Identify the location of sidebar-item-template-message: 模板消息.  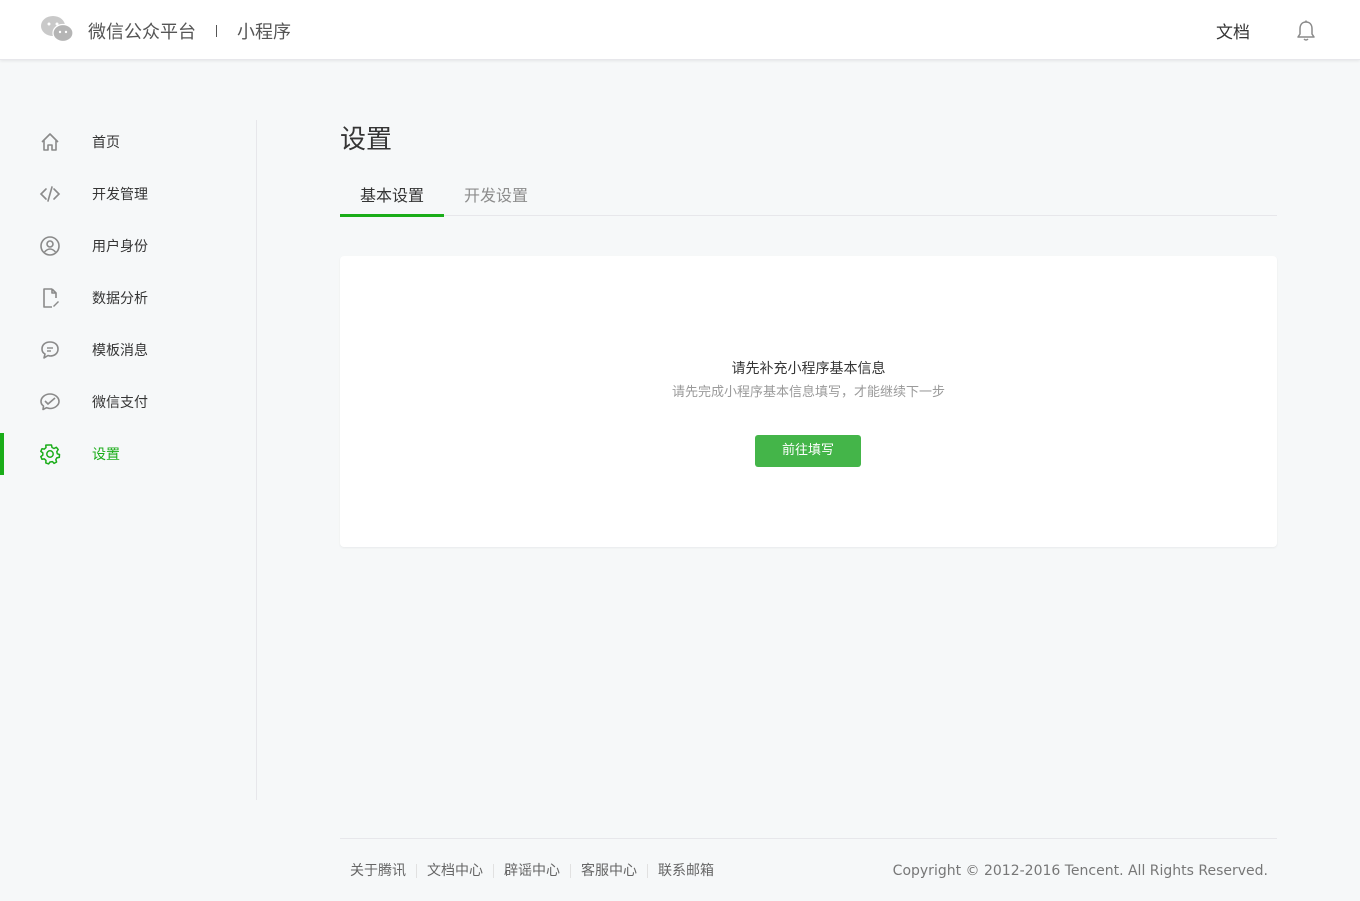
(128, 350).